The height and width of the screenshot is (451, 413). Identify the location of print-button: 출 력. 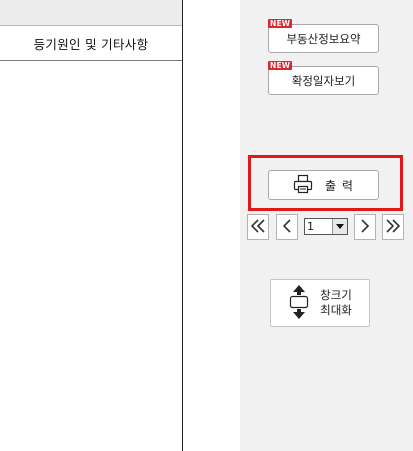
(323, 185).